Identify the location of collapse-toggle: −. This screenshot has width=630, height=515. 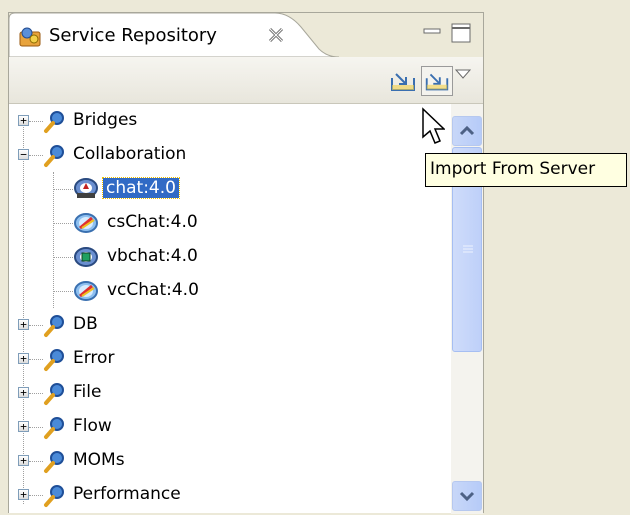
(23, 154).